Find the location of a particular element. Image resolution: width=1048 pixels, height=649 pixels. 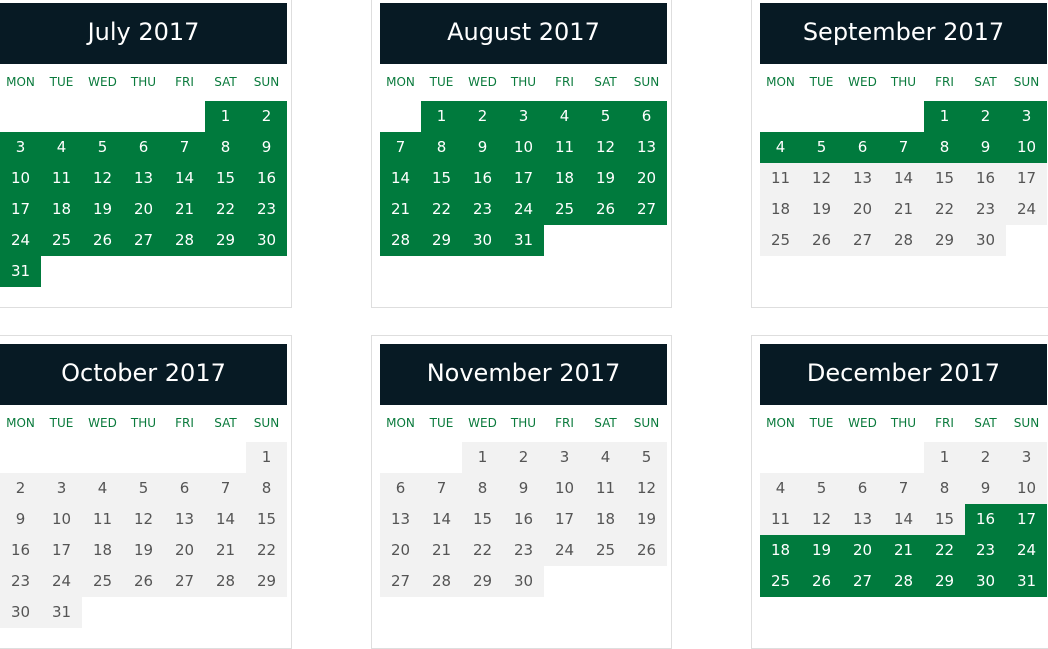

day-cell: 16 is located at coordinates (20, 550).